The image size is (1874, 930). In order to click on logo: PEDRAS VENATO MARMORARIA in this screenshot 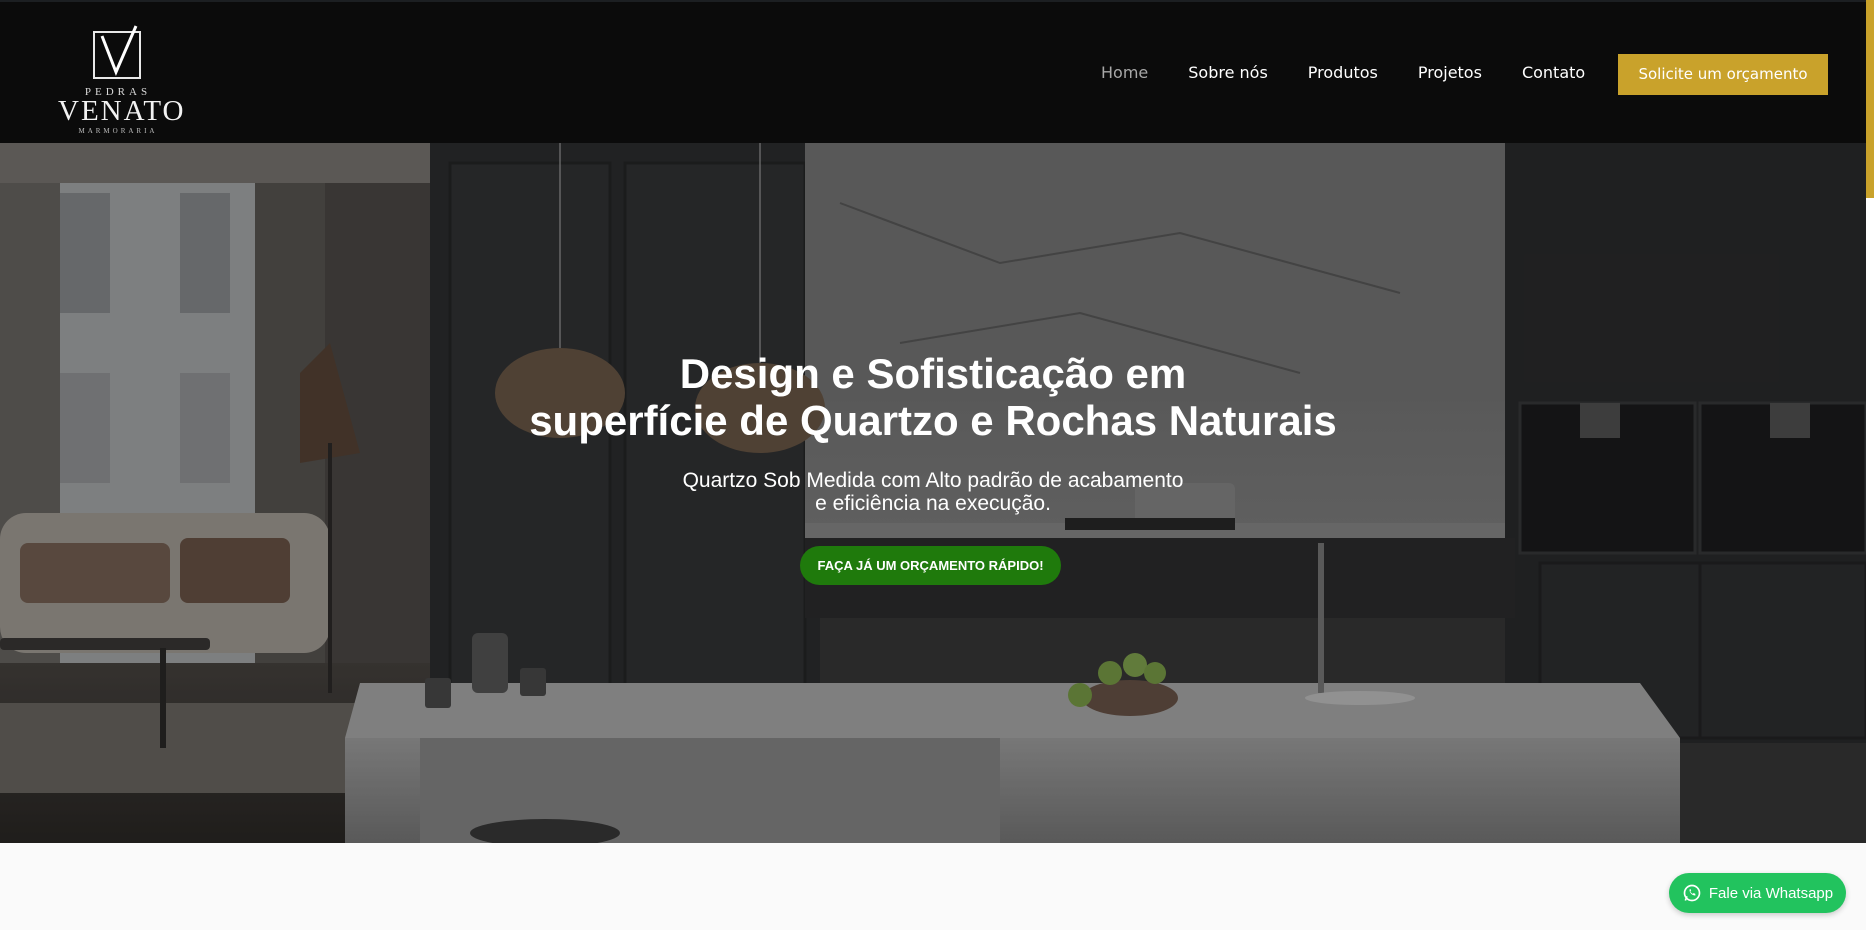, I will do `click(122, 77)`.